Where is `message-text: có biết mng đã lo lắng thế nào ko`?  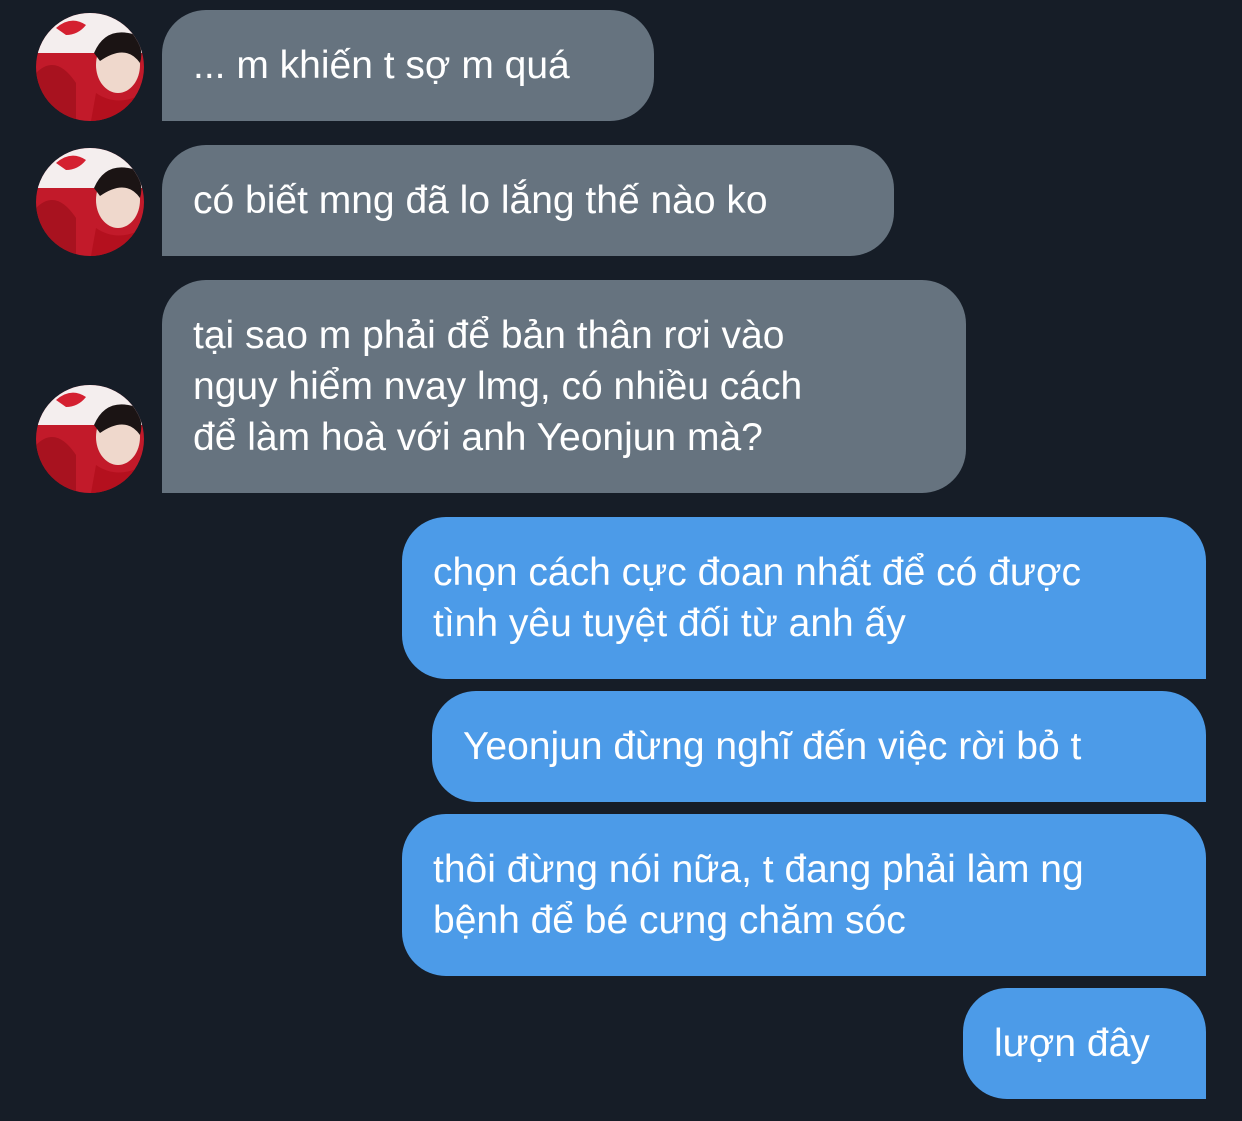 message-text: có biết mng đã lo lắng thế nào ko is located at coordinates (480, 200).